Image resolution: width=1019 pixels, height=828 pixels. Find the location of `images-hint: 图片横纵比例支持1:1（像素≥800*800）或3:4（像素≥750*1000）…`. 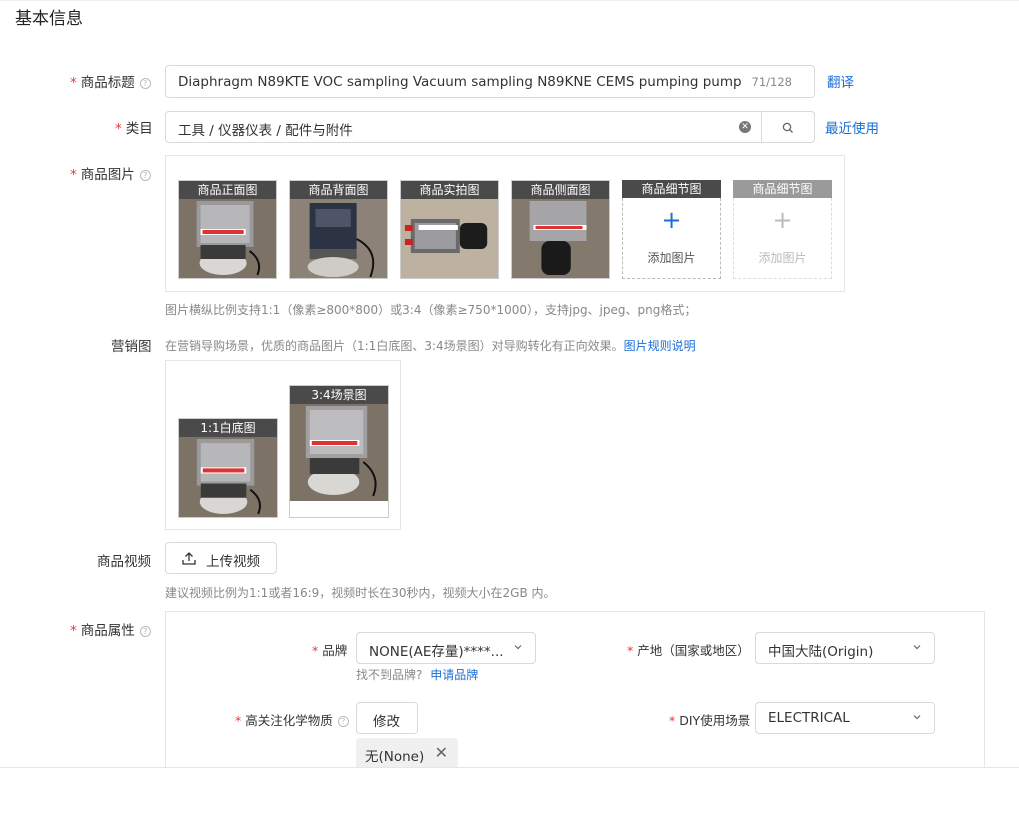

images-hint: 图片横纵比例支持1:1（像素≥800*800）或3:4（像素≥750*1000）… is located at coordinates (431, 310).